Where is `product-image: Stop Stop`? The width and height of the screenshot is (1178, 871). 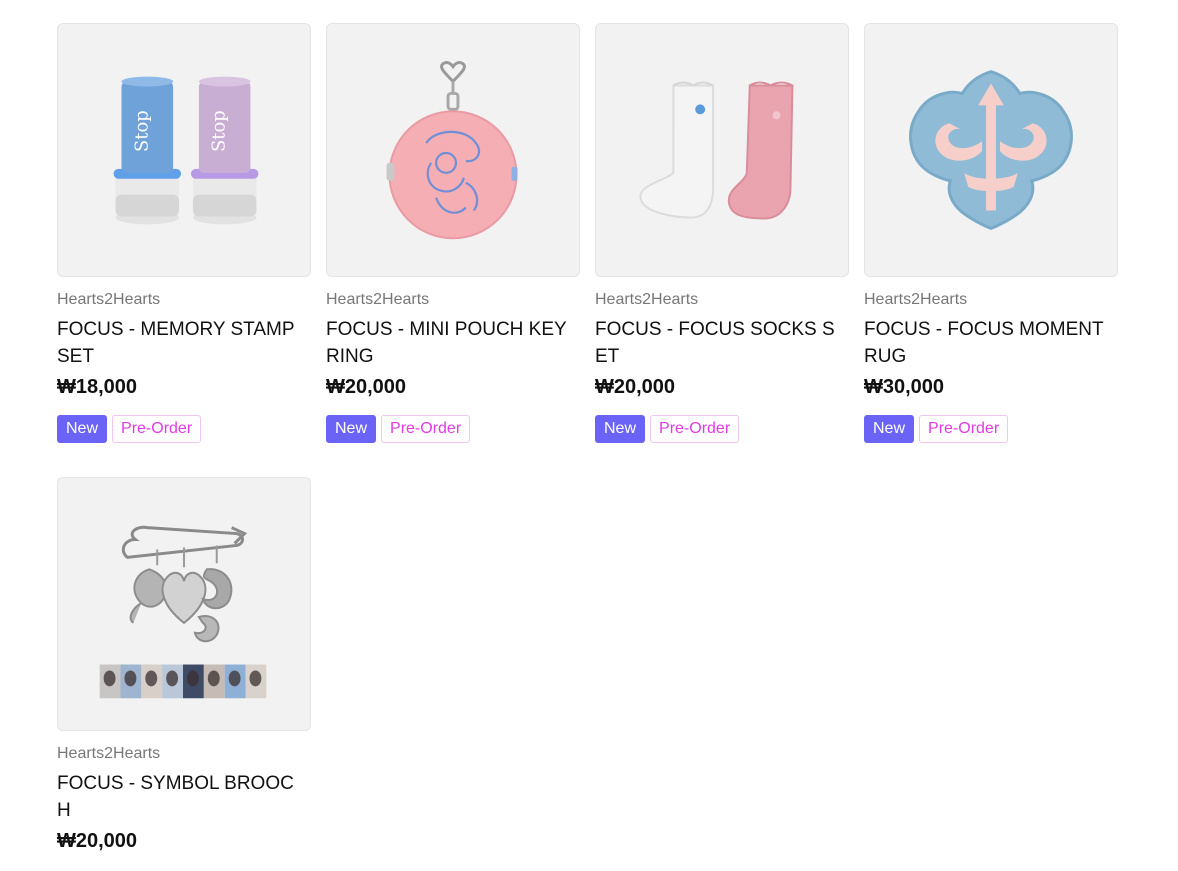 product-image: Stop Stop is located at coordinates (184, 150).